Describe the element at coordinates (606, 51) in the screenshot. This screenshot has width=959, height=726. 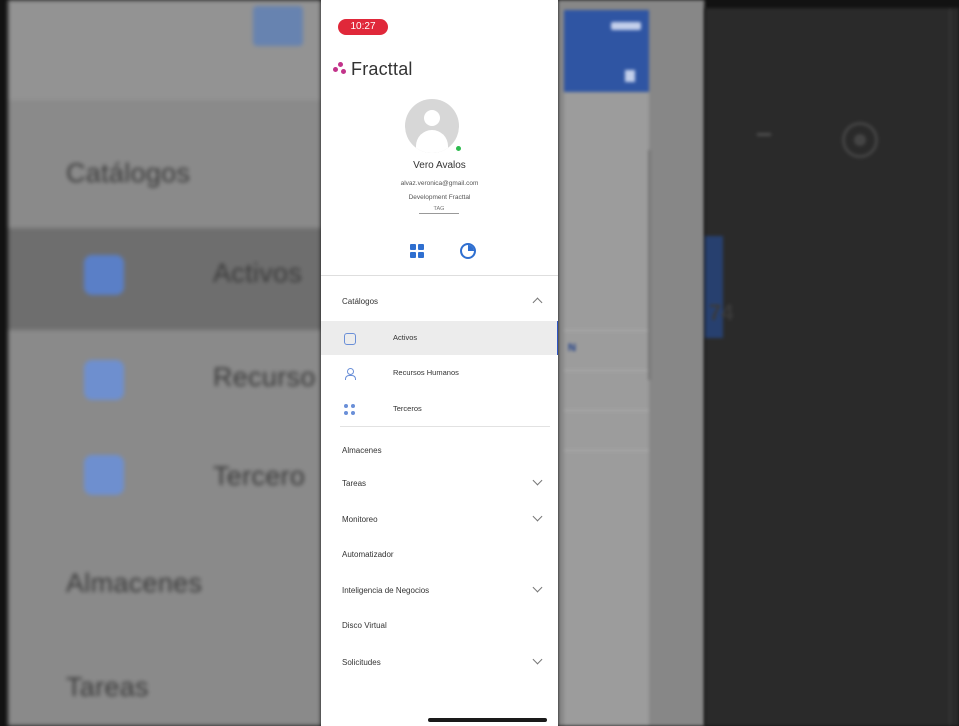
I see `background-toolbar` at that location.